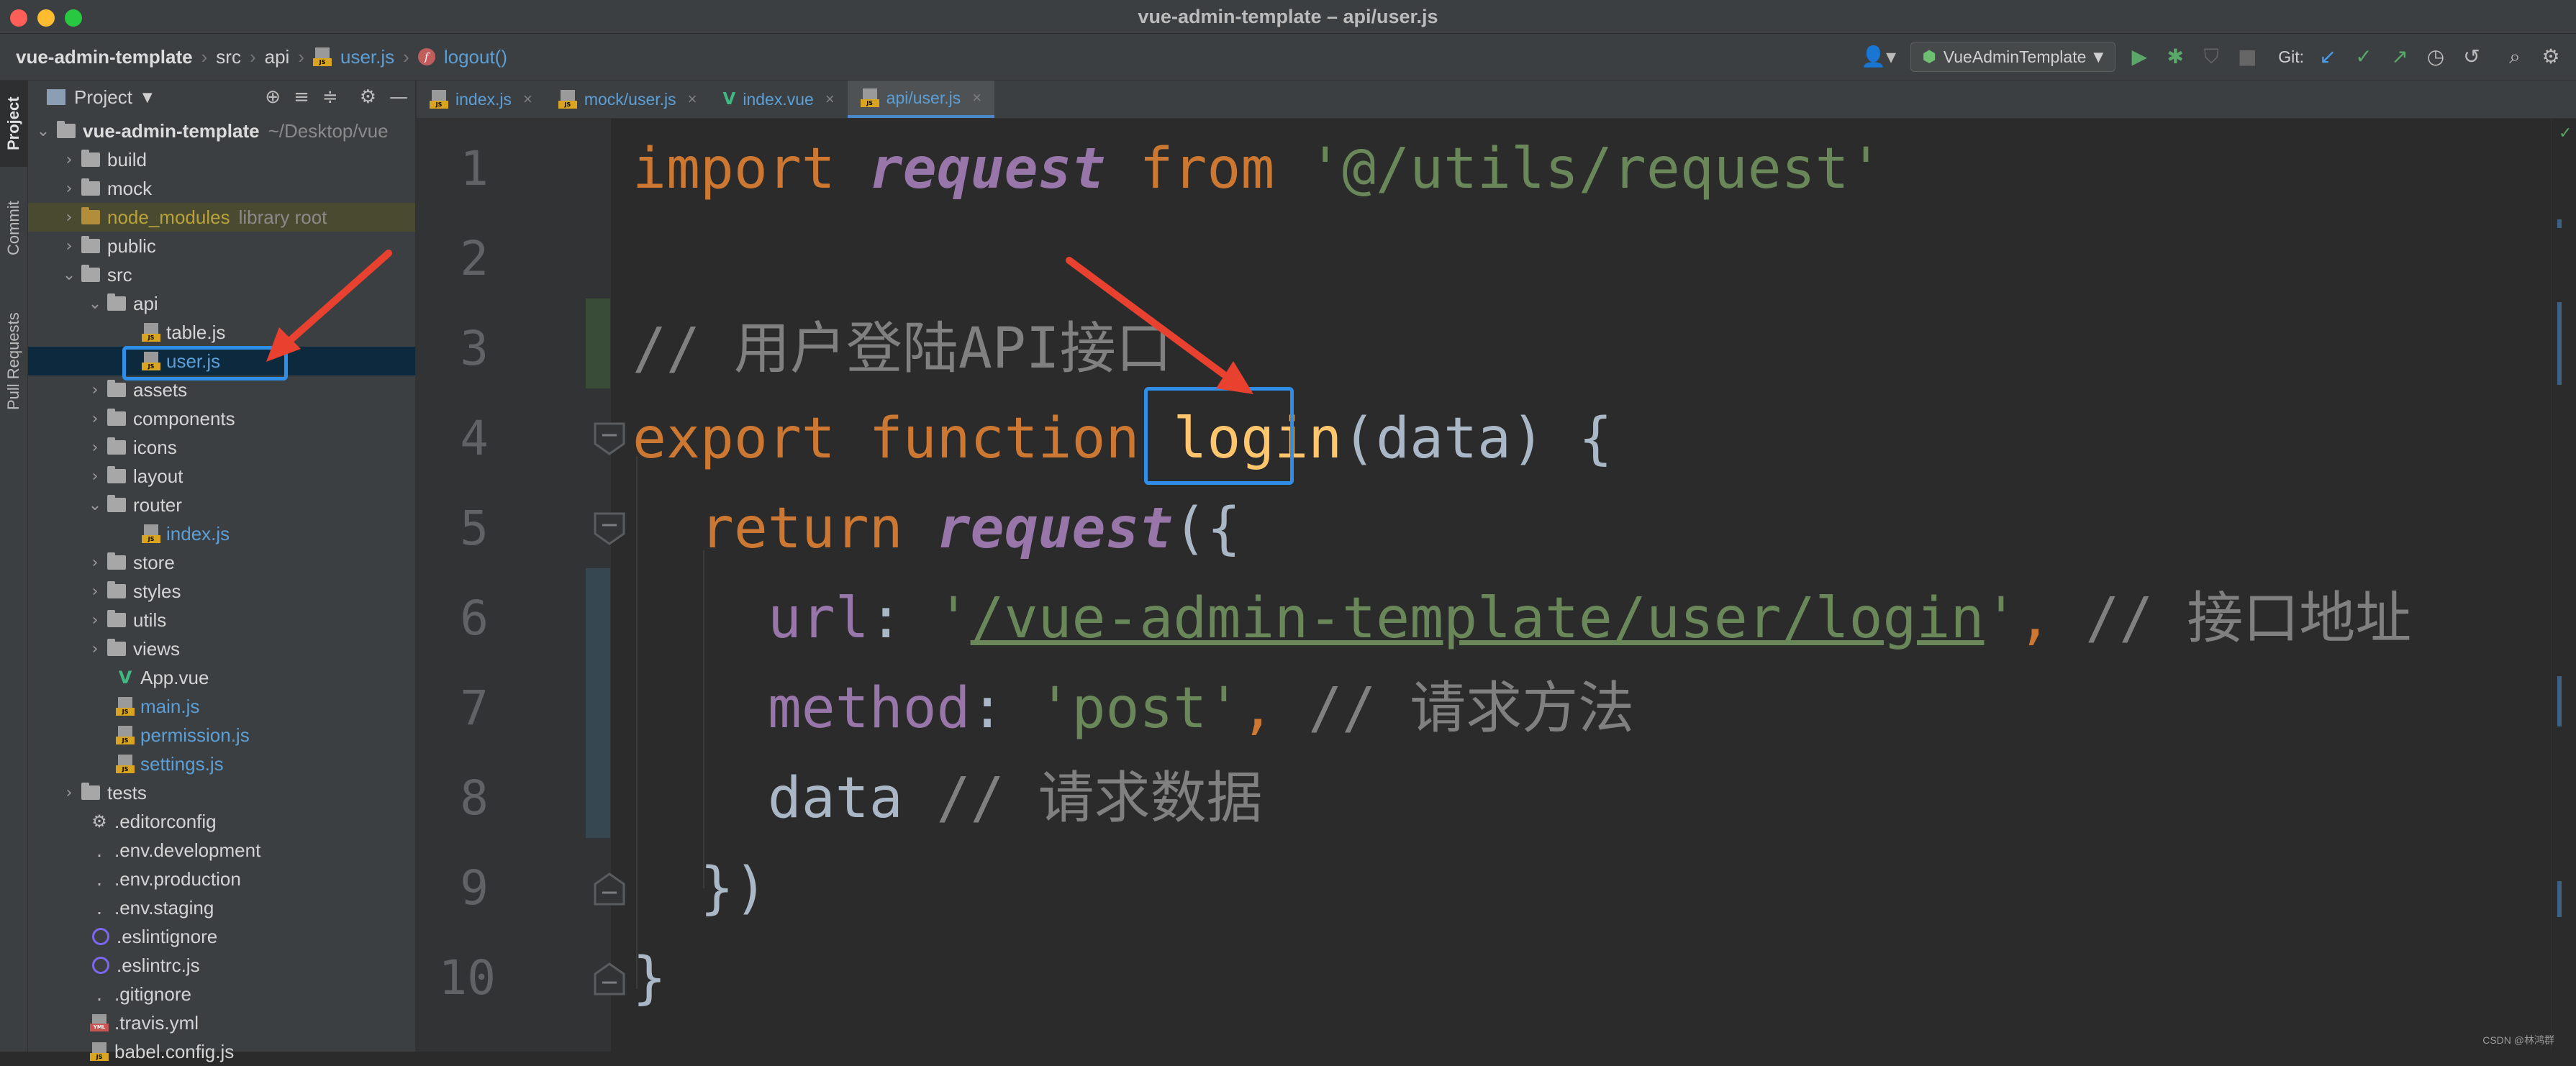 Image resolution: width=2576 pixels, height=1066 pixels. I want to click on tree-item-folder: ⌄ router, so click(251, 505).